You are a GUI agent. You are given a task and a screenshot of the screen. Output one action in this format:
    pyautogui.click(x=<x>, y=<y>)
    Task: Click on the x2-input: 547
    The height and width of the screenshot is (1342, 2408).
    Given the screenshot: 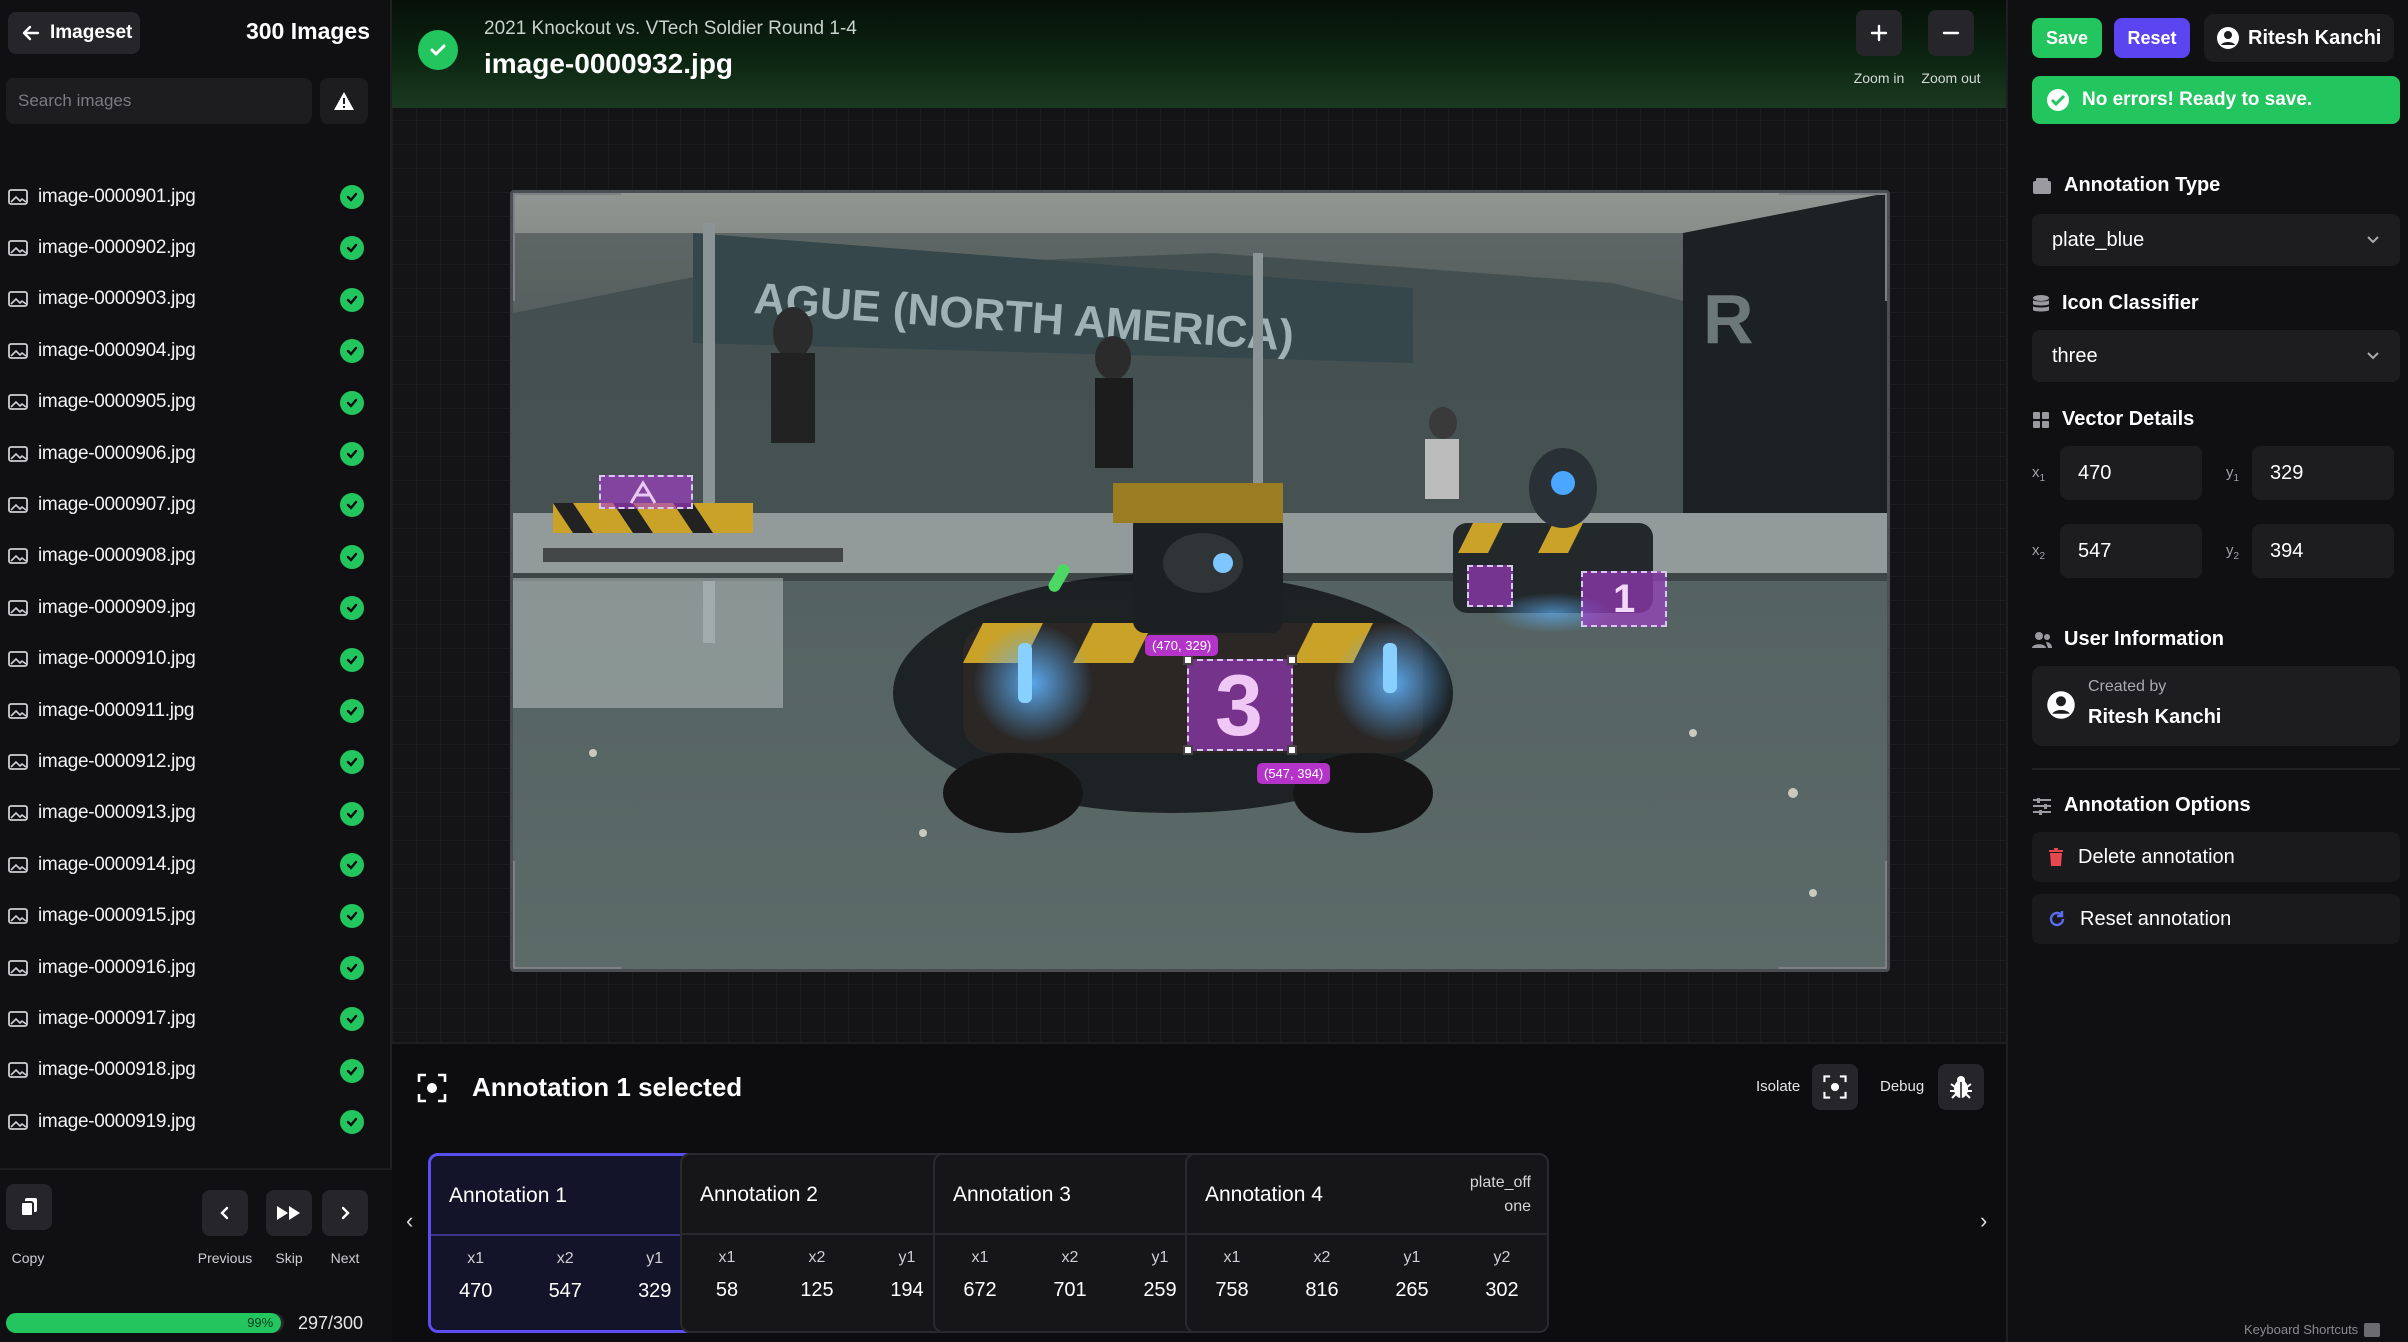 What is the action you would take?
    pyautogui.click(x=2131, y=551)
    